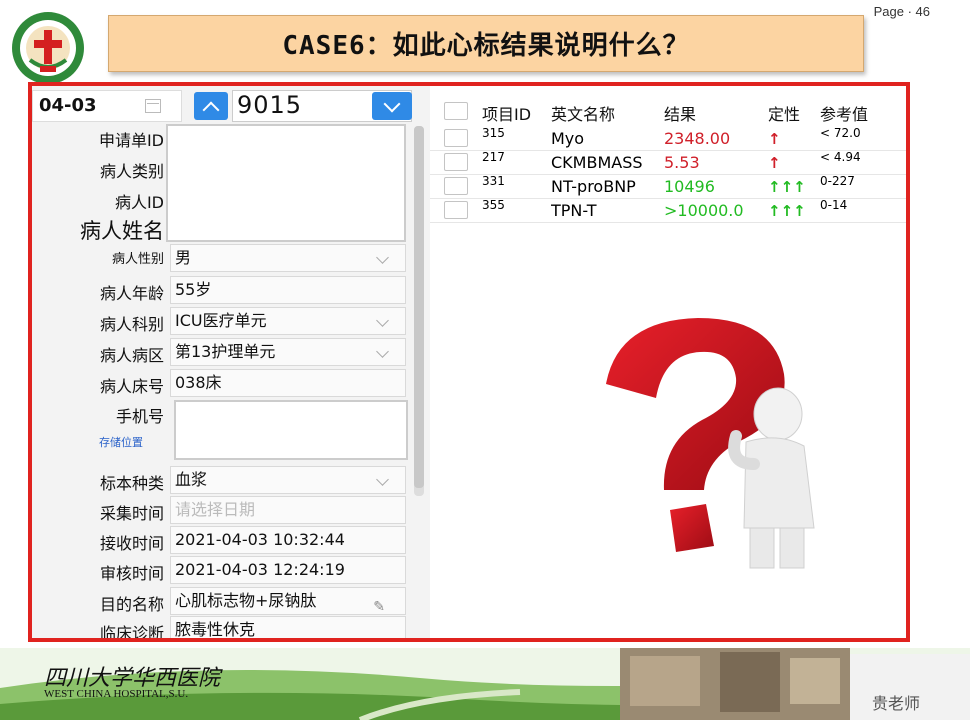 This screenshot has width=970, height=720. Describe the element at coordinates (183, 257) in the screenshot. I see `gender-value: 男` at that location.